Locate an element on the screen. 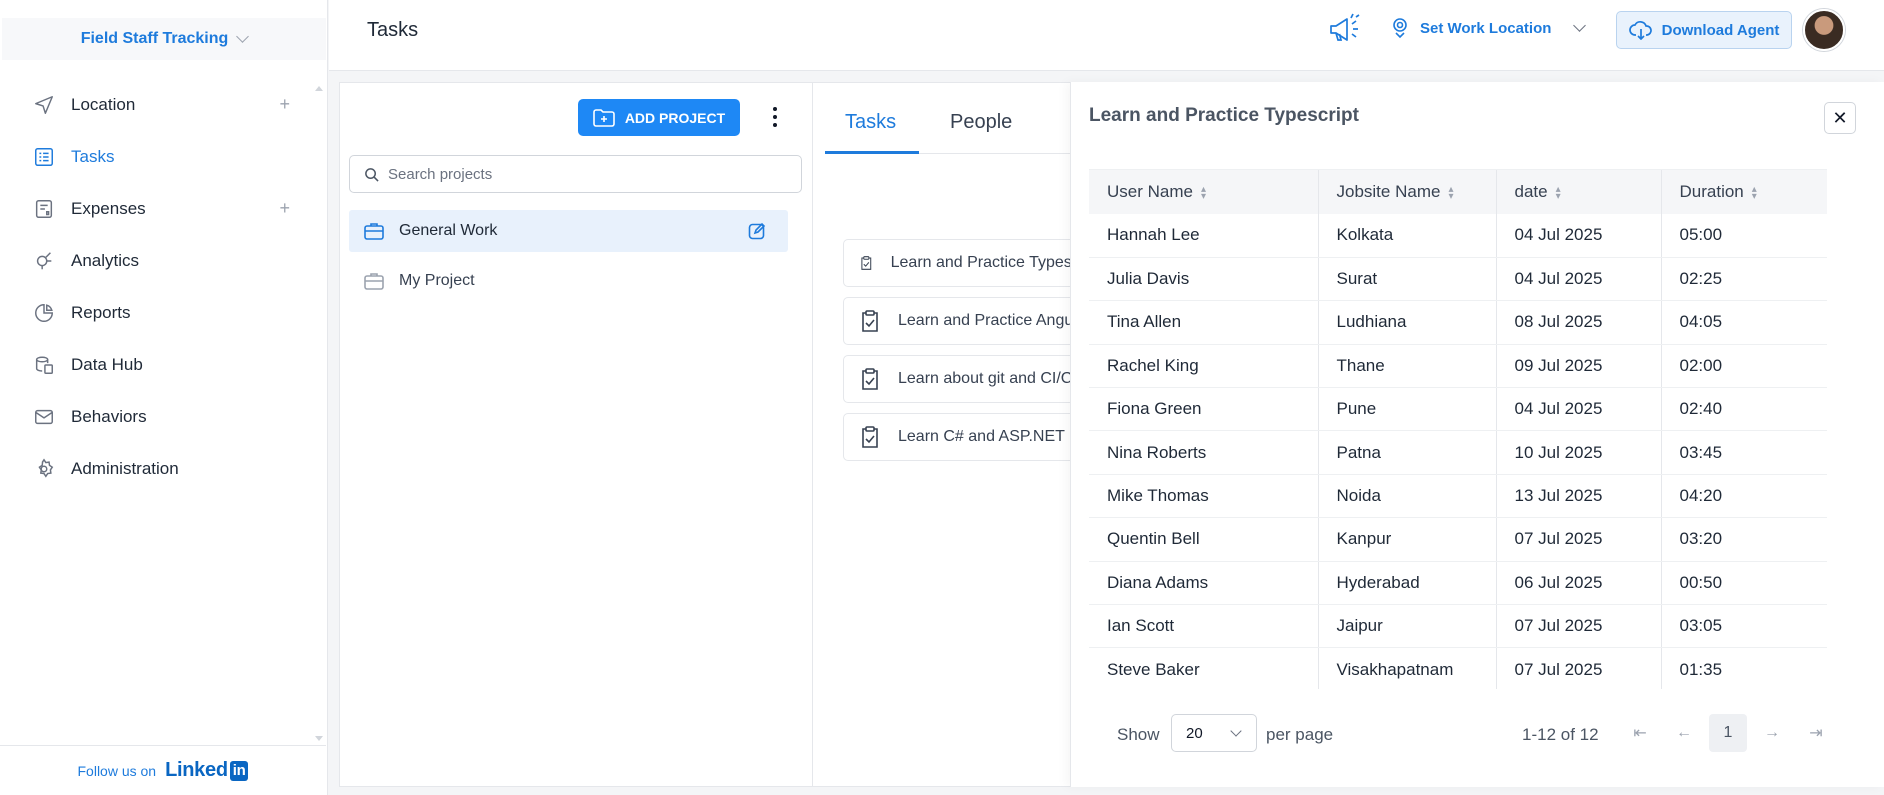 Image resolution: width=1884 pixels, height=795 pixels. linkedin-logo: Linked in is located at coordinates (207, 770).